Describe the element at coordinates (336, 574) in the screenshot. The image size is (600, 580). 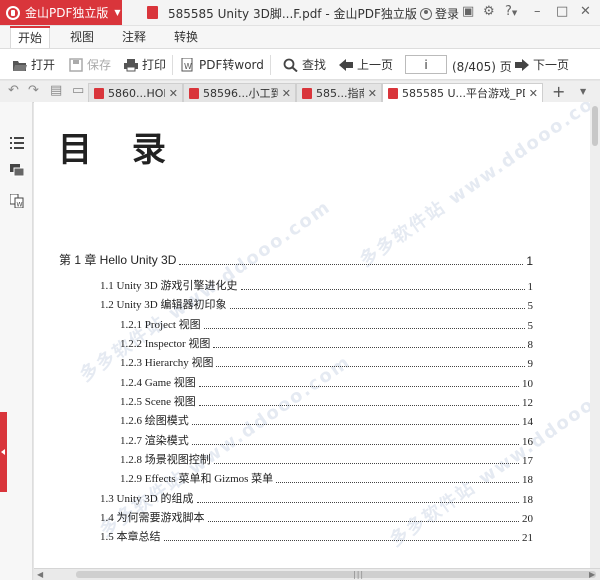
I see `horizontal-scroll-thumb` at that location.